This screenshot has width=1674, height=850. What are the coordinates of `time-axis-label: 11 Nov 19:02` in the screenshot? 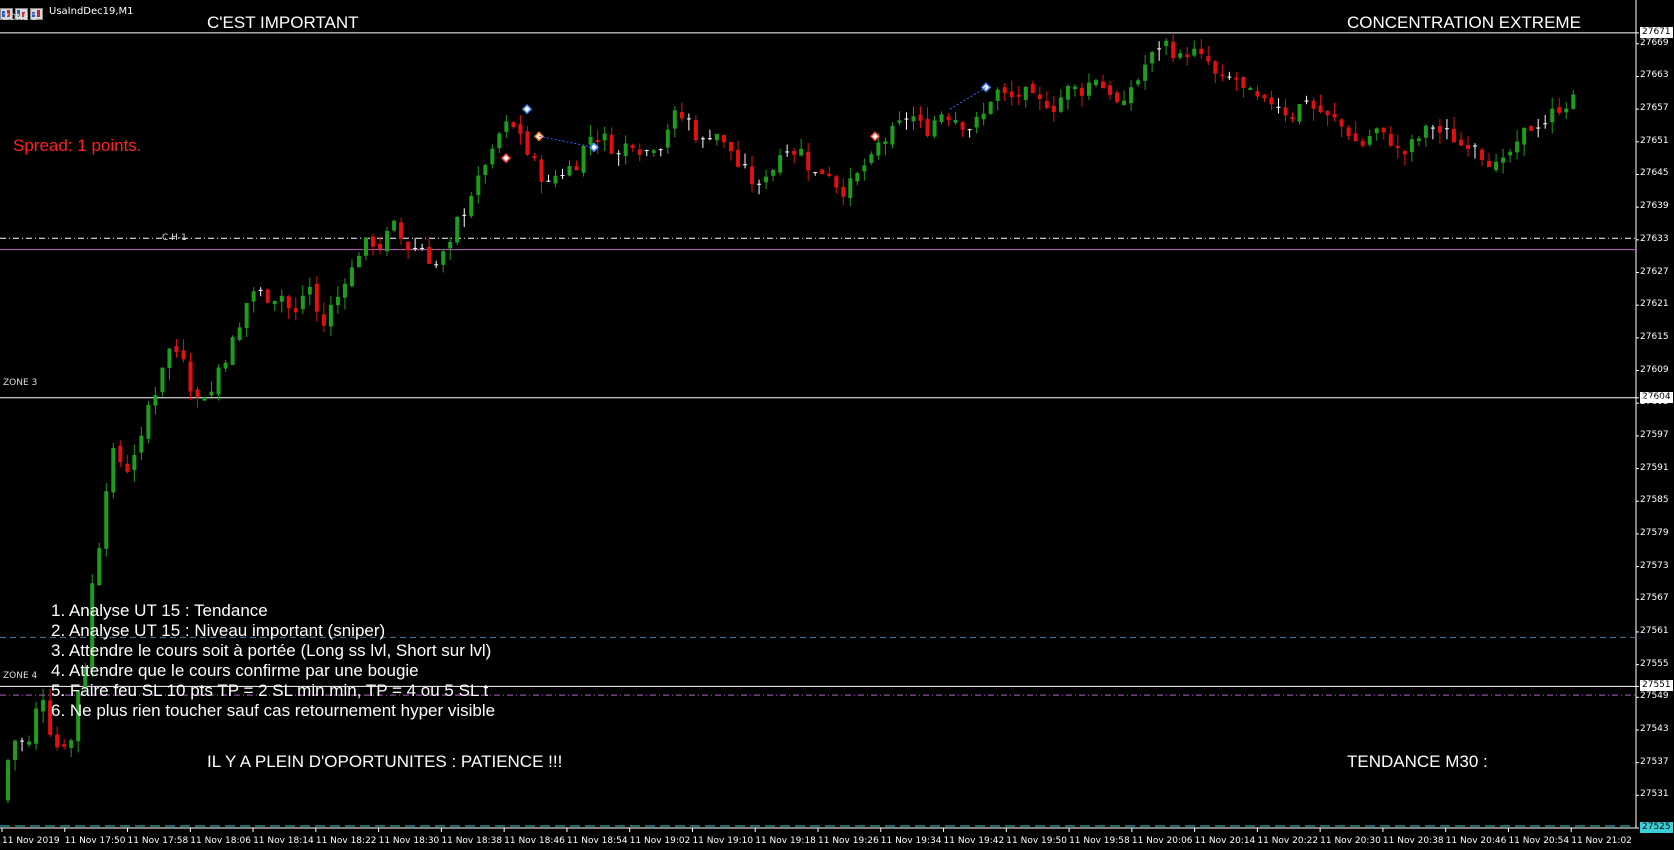 It's located at (660, 841).